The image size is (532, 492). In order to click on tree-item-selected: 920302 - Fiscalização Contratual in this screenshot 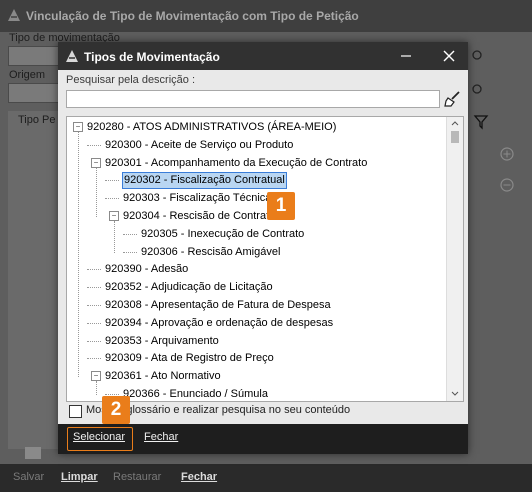, I will do `click(204, 181)`.